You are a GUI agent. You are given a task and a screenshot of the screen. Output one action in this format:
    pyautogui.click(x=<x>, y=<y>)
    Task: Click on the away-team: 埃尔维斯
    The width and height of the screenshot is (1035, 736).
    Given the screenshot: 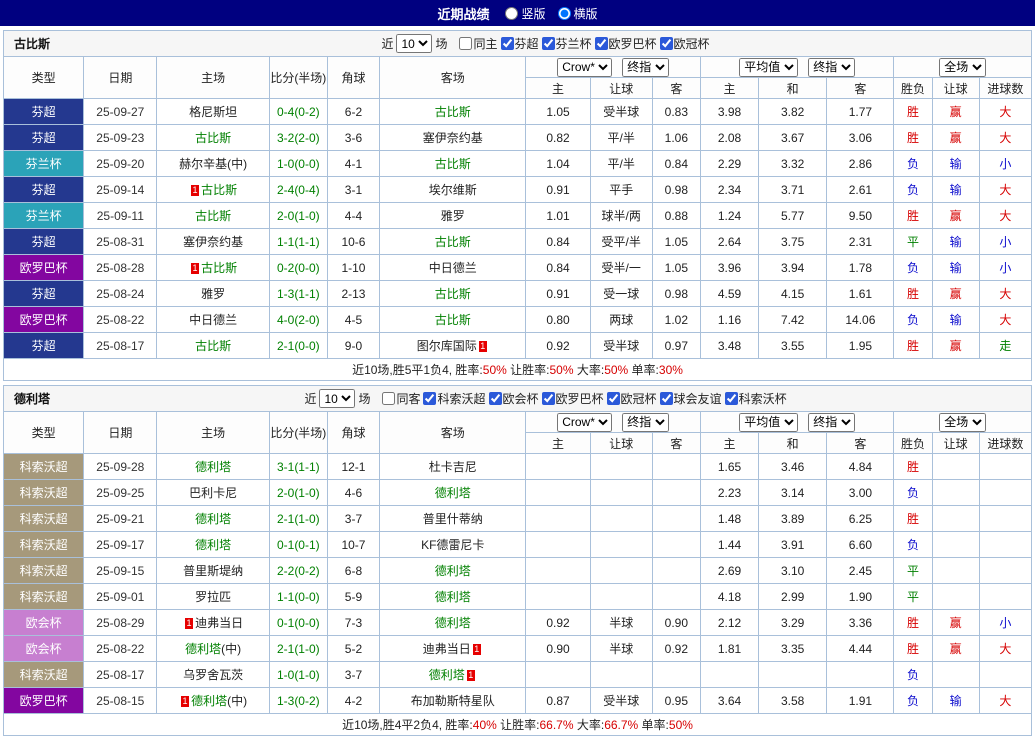 What is the action you would take?
    pyautogui.click(x=453, y=189)
    